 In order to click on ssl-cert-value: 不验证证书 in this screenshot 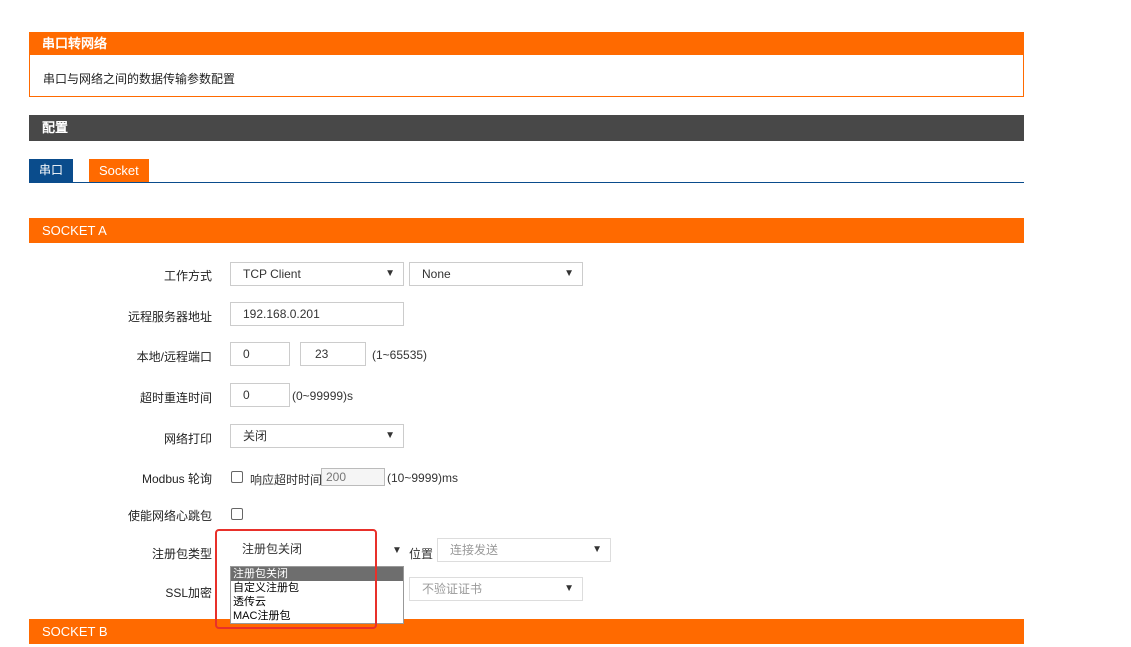, I will do `click(452, 589)`.